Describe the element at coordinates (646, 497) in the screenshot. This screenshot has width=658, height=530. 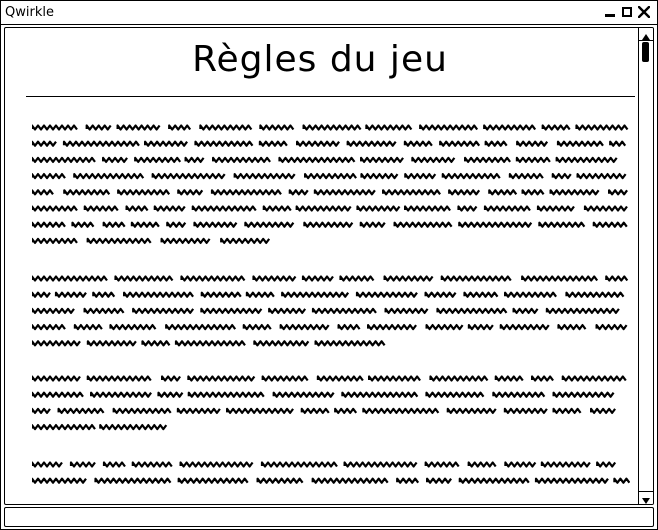
I see `scroll-down-arrow-icon` at that location.